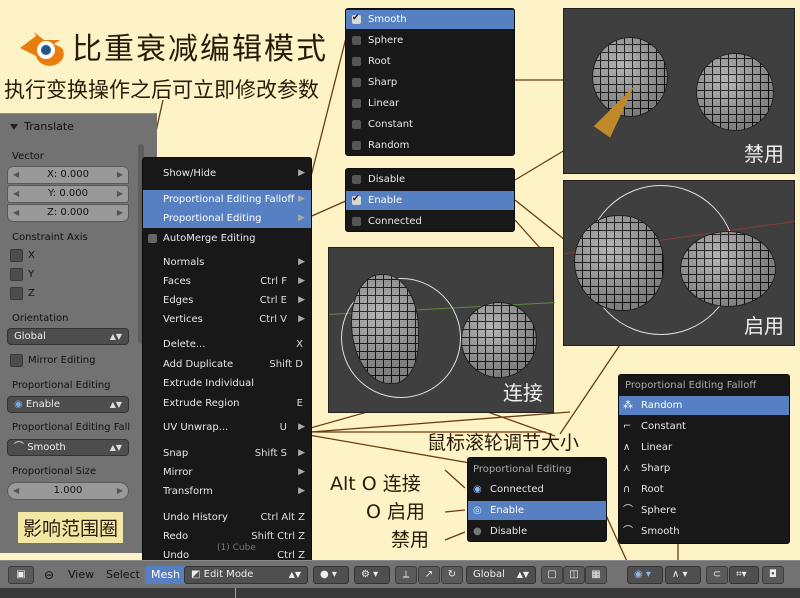 This screenshot has width=800, height=598. What do you see at coordinates (356, 40) in the screenshot?
I see `sphere-checkbox` at bounding box center [356, 40].